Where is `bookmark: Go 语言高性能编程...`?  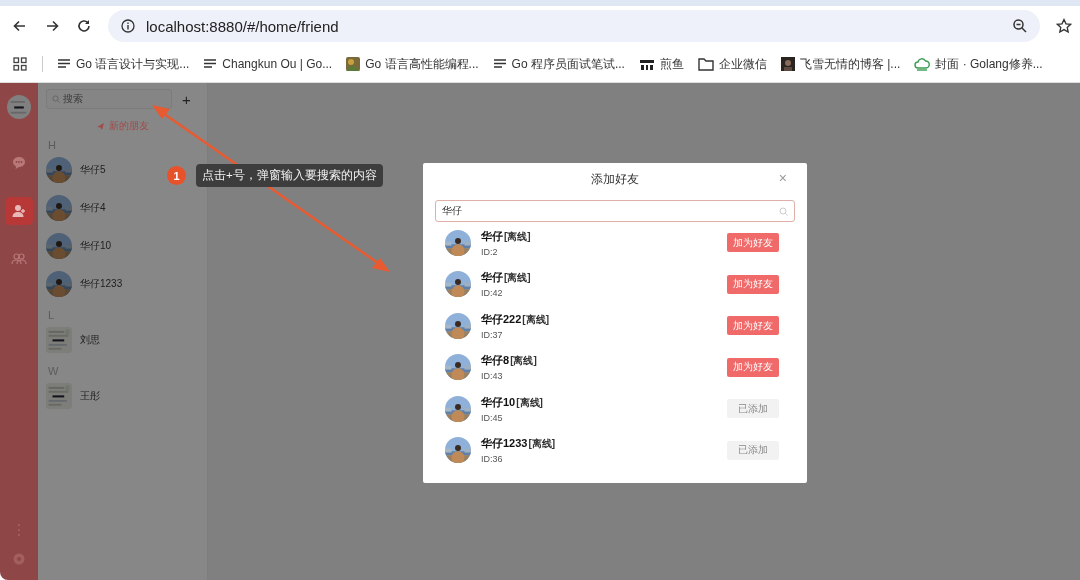
bookmark: Go 语言高性能编程... is located at coordinates (412, 64).